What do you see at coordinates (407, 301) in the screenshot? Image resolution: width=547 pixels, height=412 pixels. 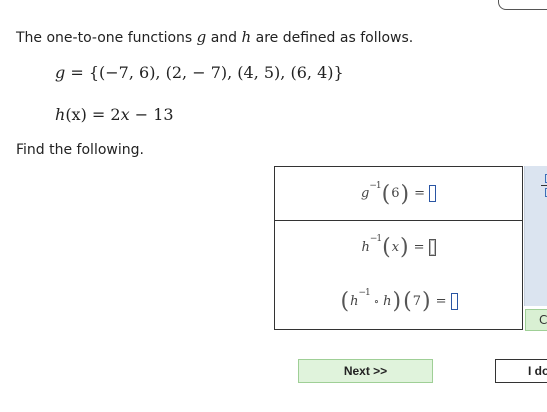 I see `row3-paren-open: (` at bounding box center [407, 301].